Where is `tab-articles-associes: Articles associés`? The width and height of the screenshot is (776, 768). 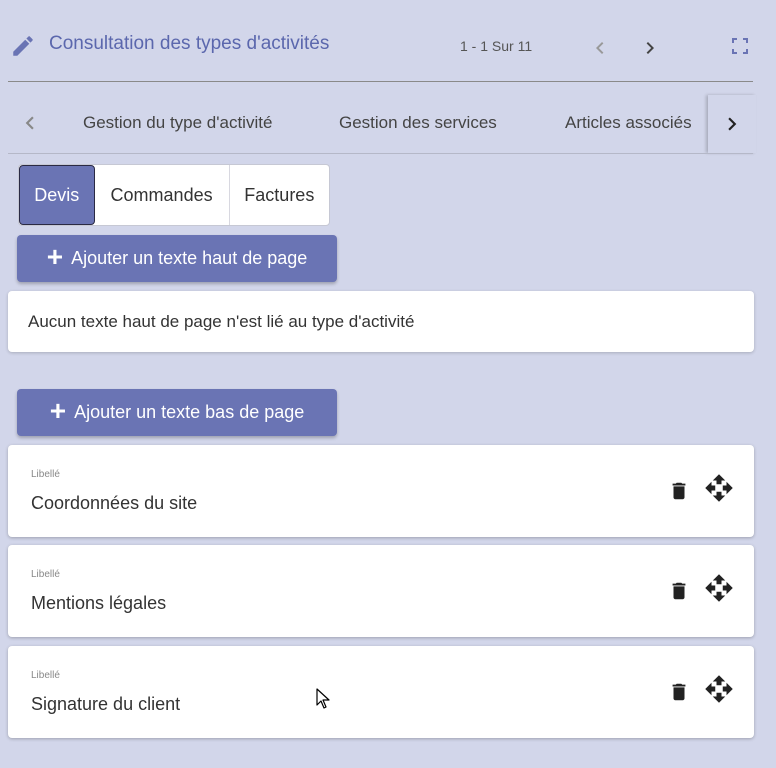
tab-articles-associes: Articles associés is located at coordinates (635, 123).